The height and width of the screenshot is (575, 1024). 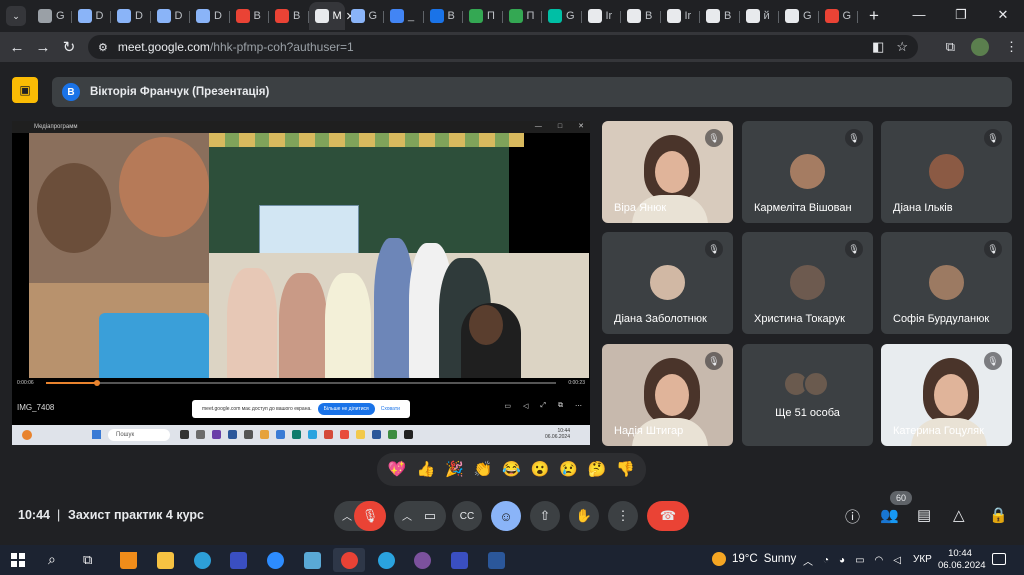 I want to click on reaction-emoji: 👏, so click(x=483, y=469).